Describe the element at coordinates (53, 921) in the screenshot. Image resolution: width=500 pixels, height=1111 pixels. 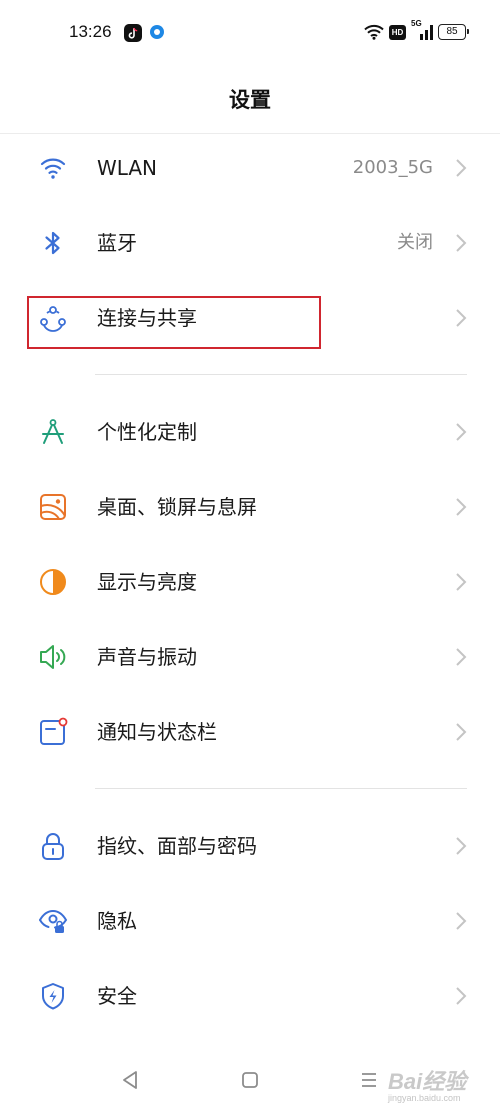
I see `privacy-eye-icon` at that location.